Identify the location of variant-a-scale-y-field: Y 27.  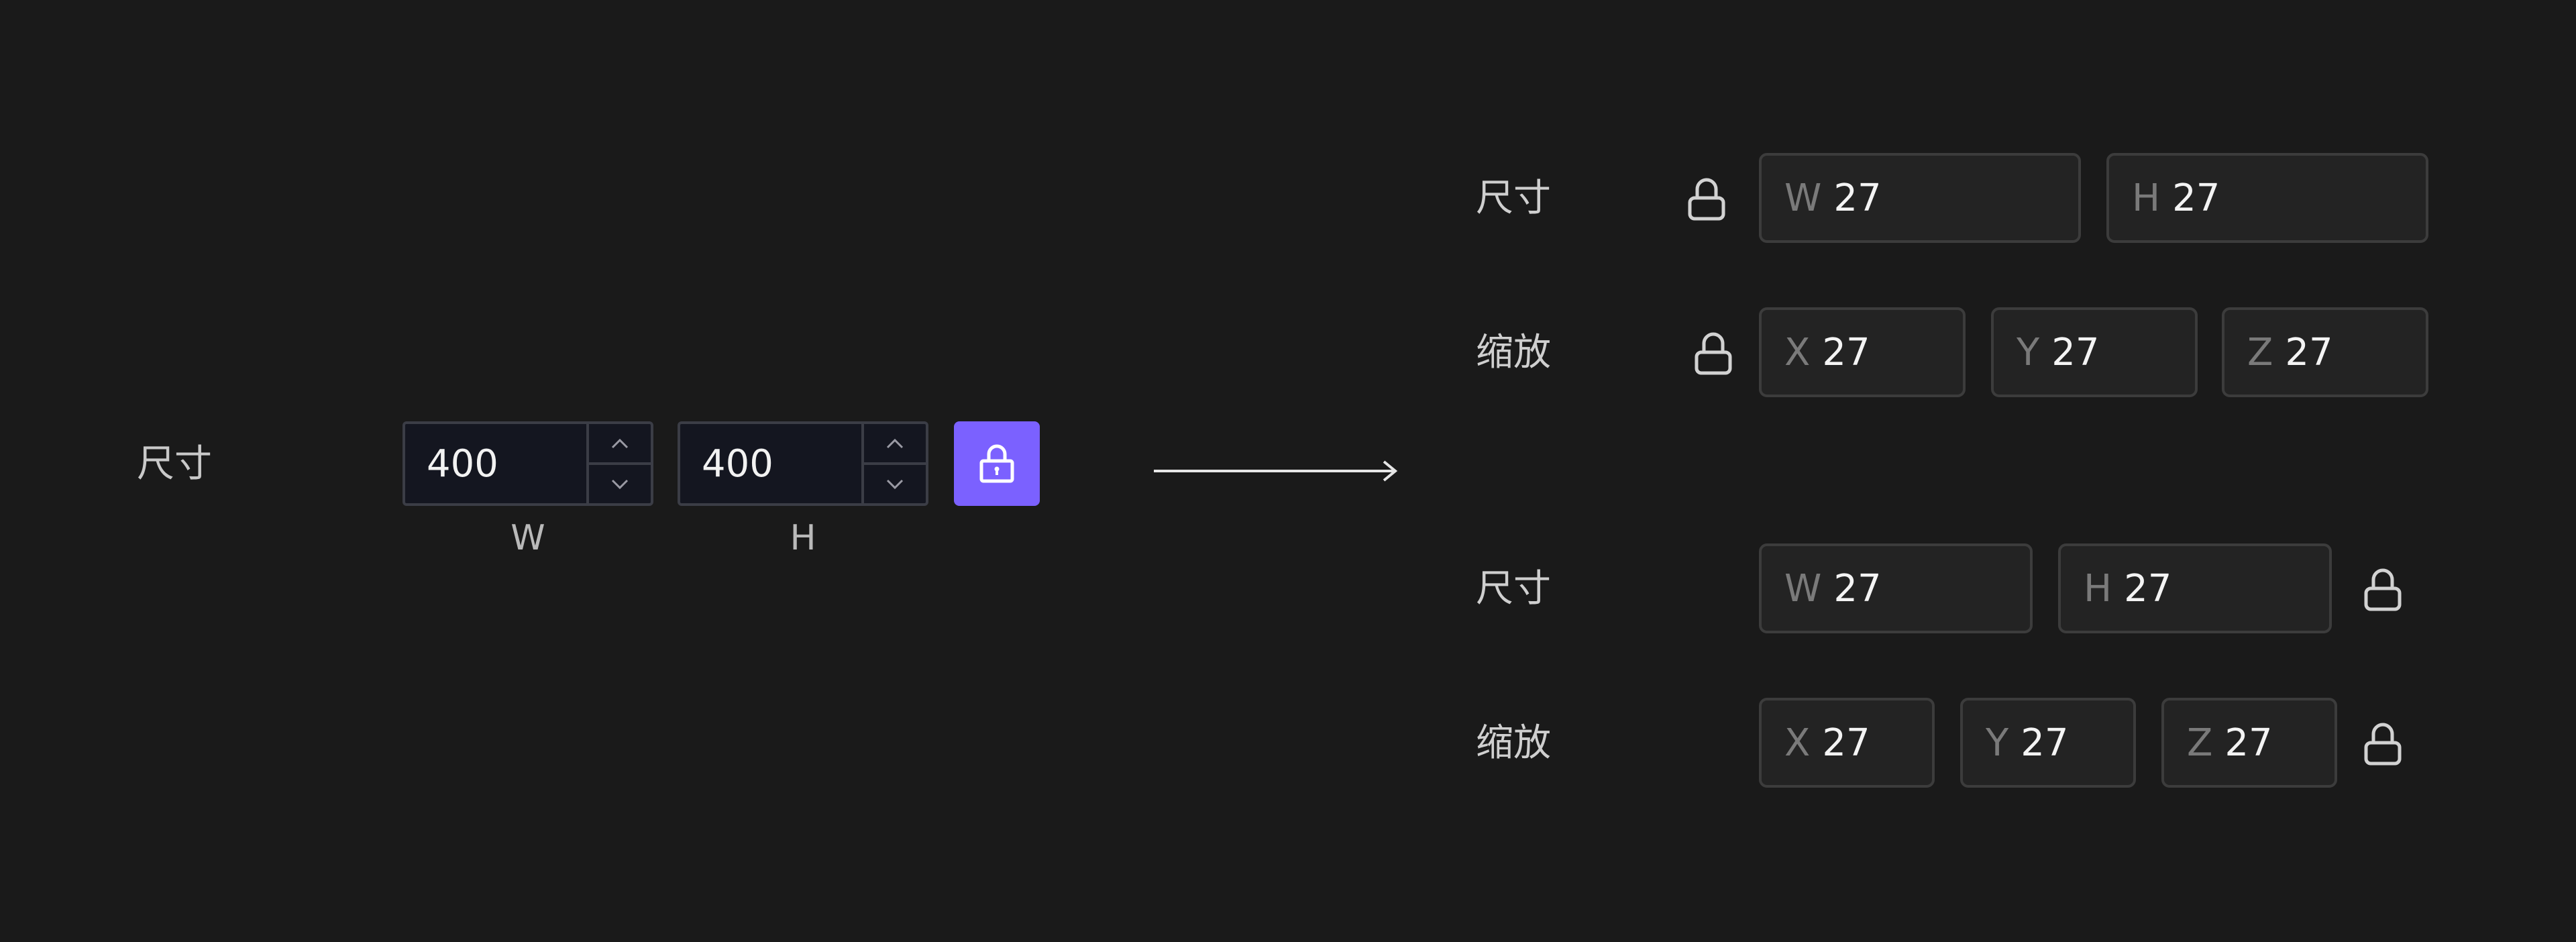
(2094, 352).